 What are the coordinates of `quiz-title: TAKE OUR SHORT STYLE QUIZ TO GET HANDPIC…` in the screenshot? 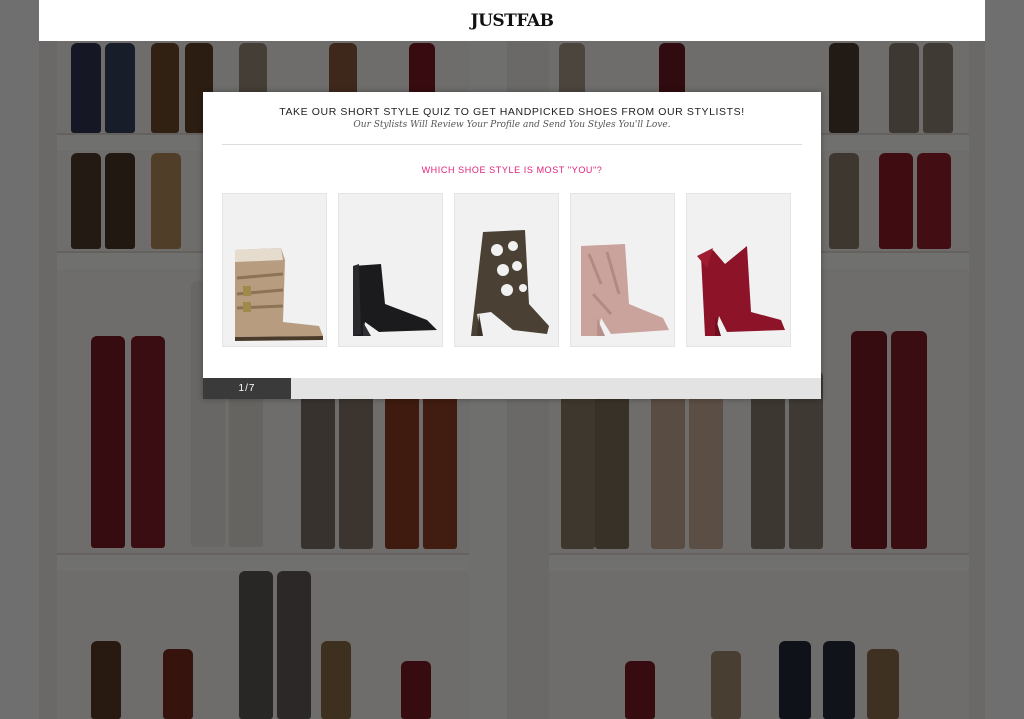 It's located at (512, 112).